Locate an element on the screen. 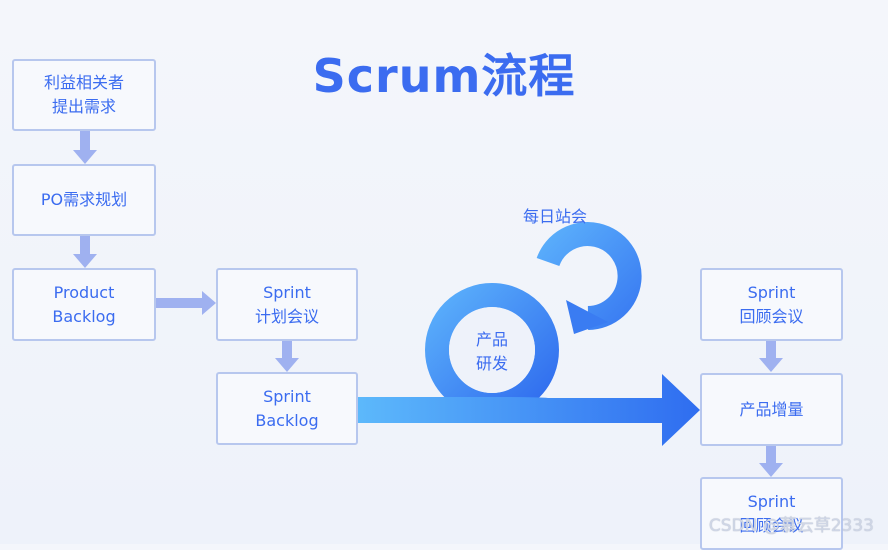 This screenshot has width=888, height=550. watermark: CSDN @慕云草2333 is located at coordinates (791, 526).